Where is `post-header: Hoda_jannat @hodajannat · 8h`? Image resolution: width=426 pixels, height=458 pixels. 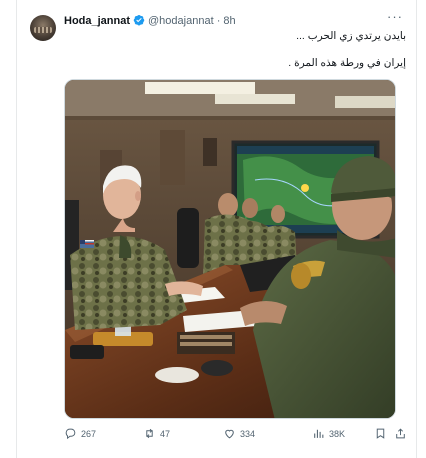 post-header: Hoda_jannat @hodajannat · 8h is located at coordinates (150, 22).